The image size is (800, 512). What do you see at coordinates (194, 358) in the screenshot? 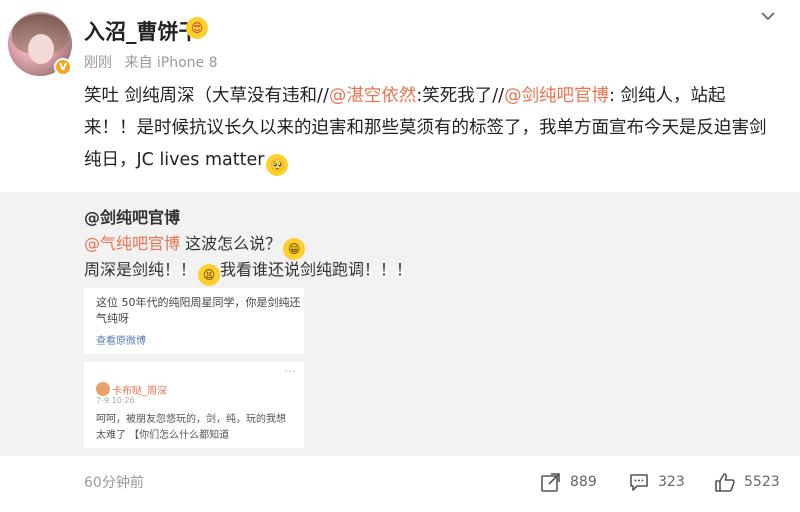
I see `thumb-divider` at bounding box center [194, 358].